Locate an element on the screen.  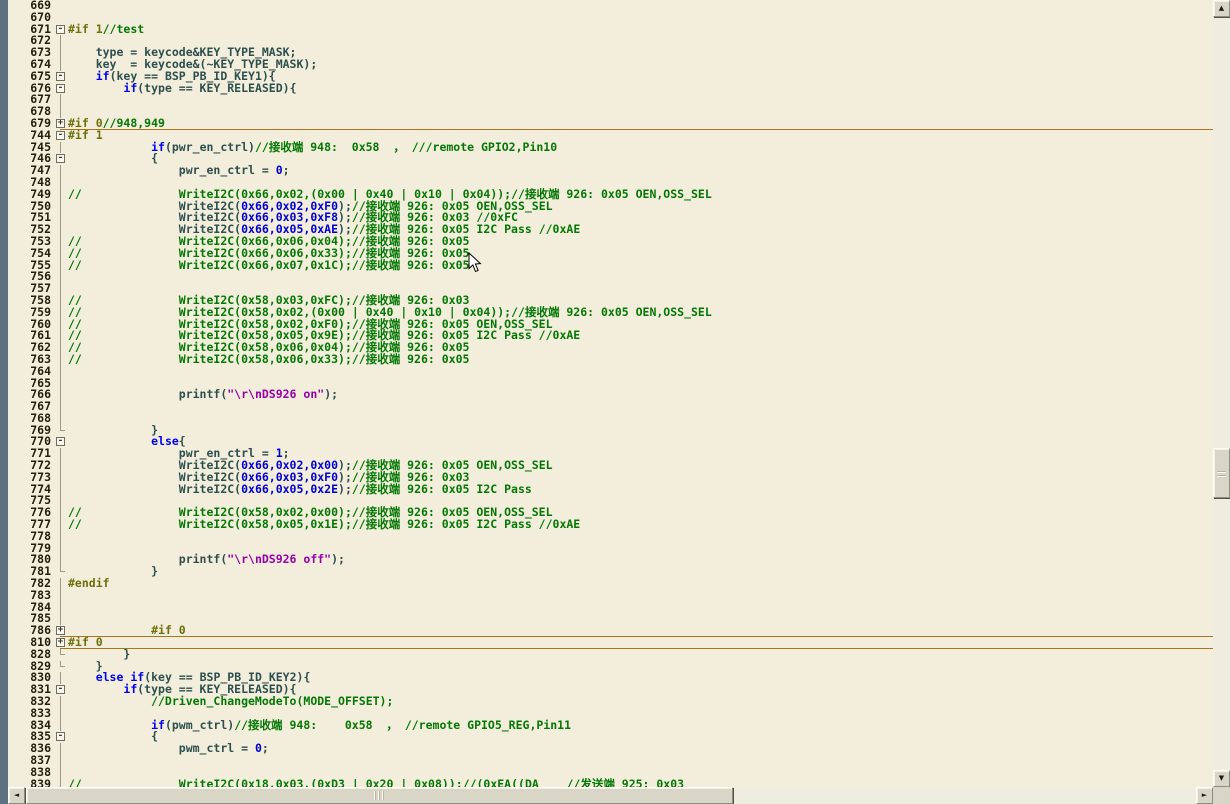
code-line: 671- #if 1//test is located at coordinates (610, 29).